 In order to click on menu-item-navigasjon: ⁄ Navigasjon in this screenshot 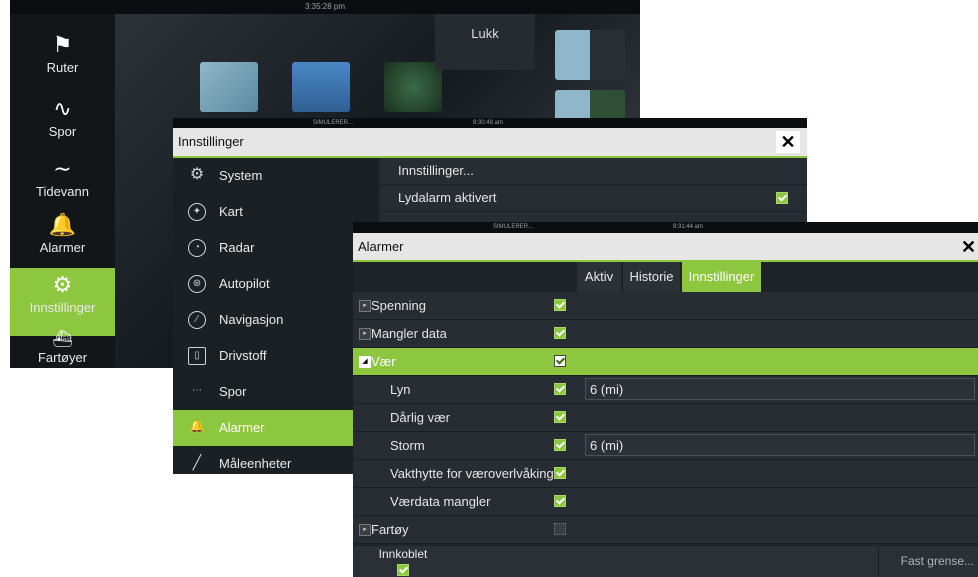, I will do `click(275, 320)`.